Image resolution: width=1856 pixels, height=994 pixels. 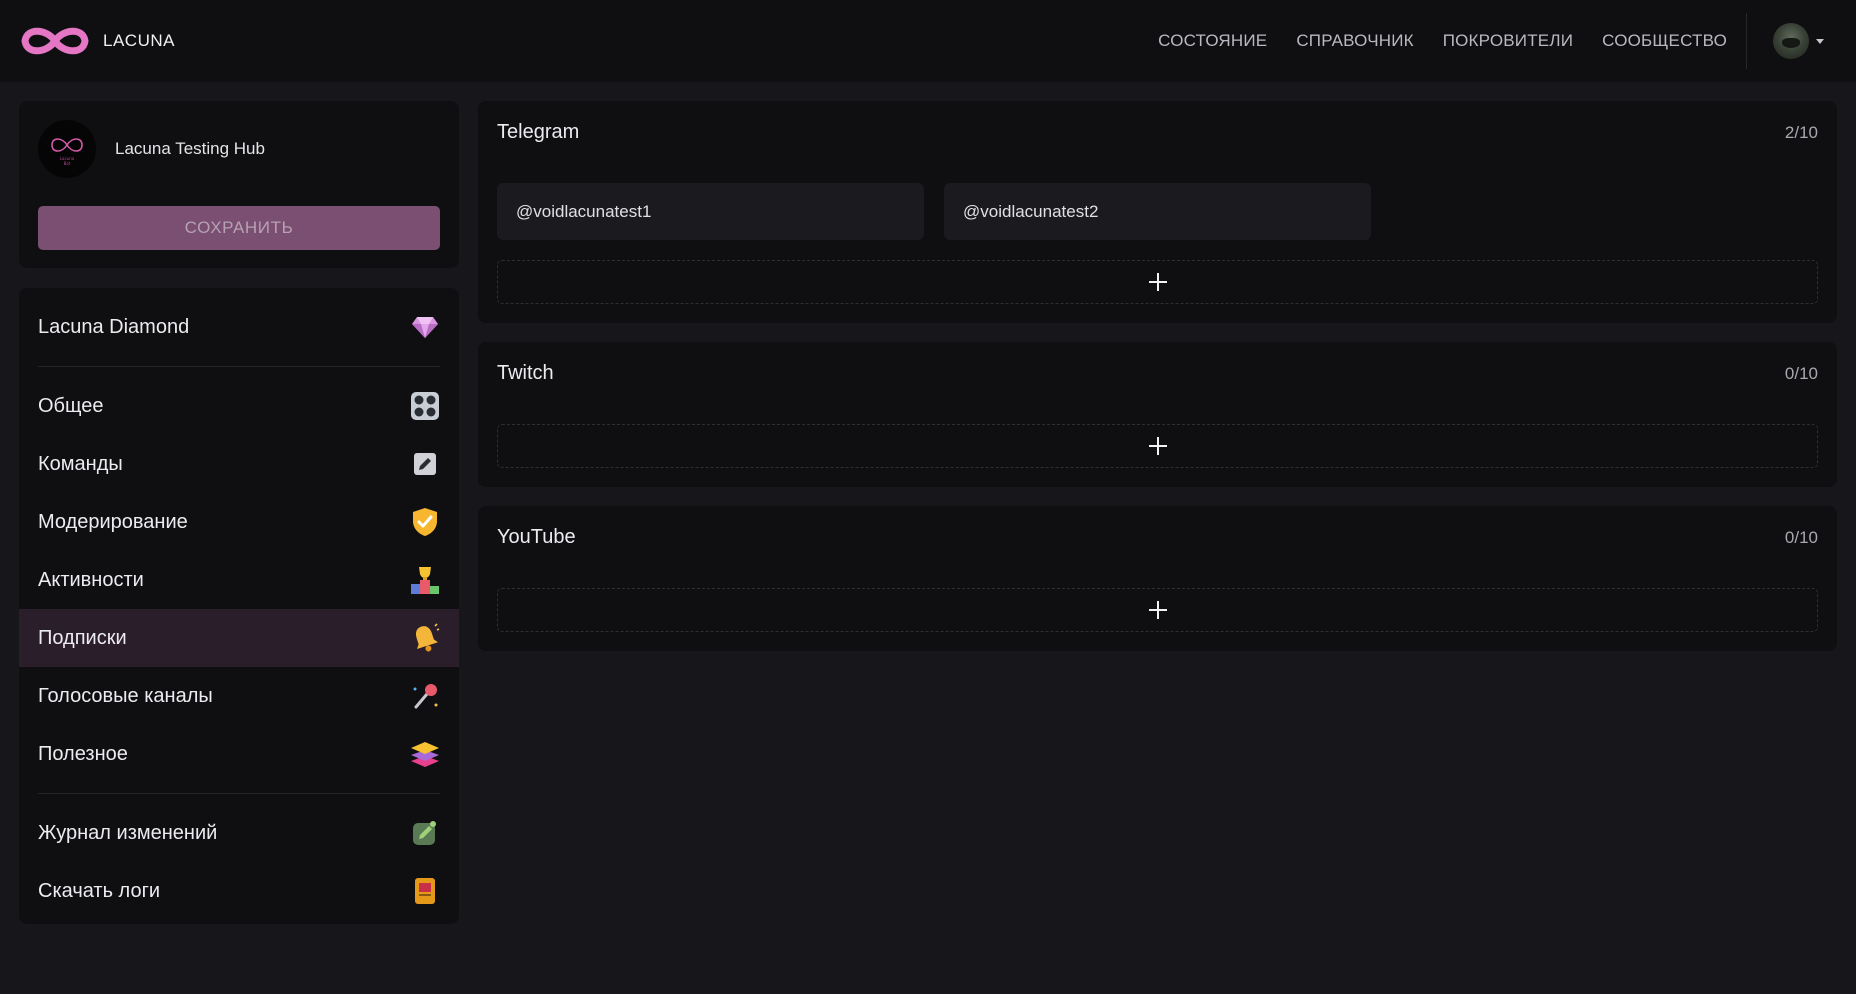 I want to click on layers-icon, so click(x=425, y=754).